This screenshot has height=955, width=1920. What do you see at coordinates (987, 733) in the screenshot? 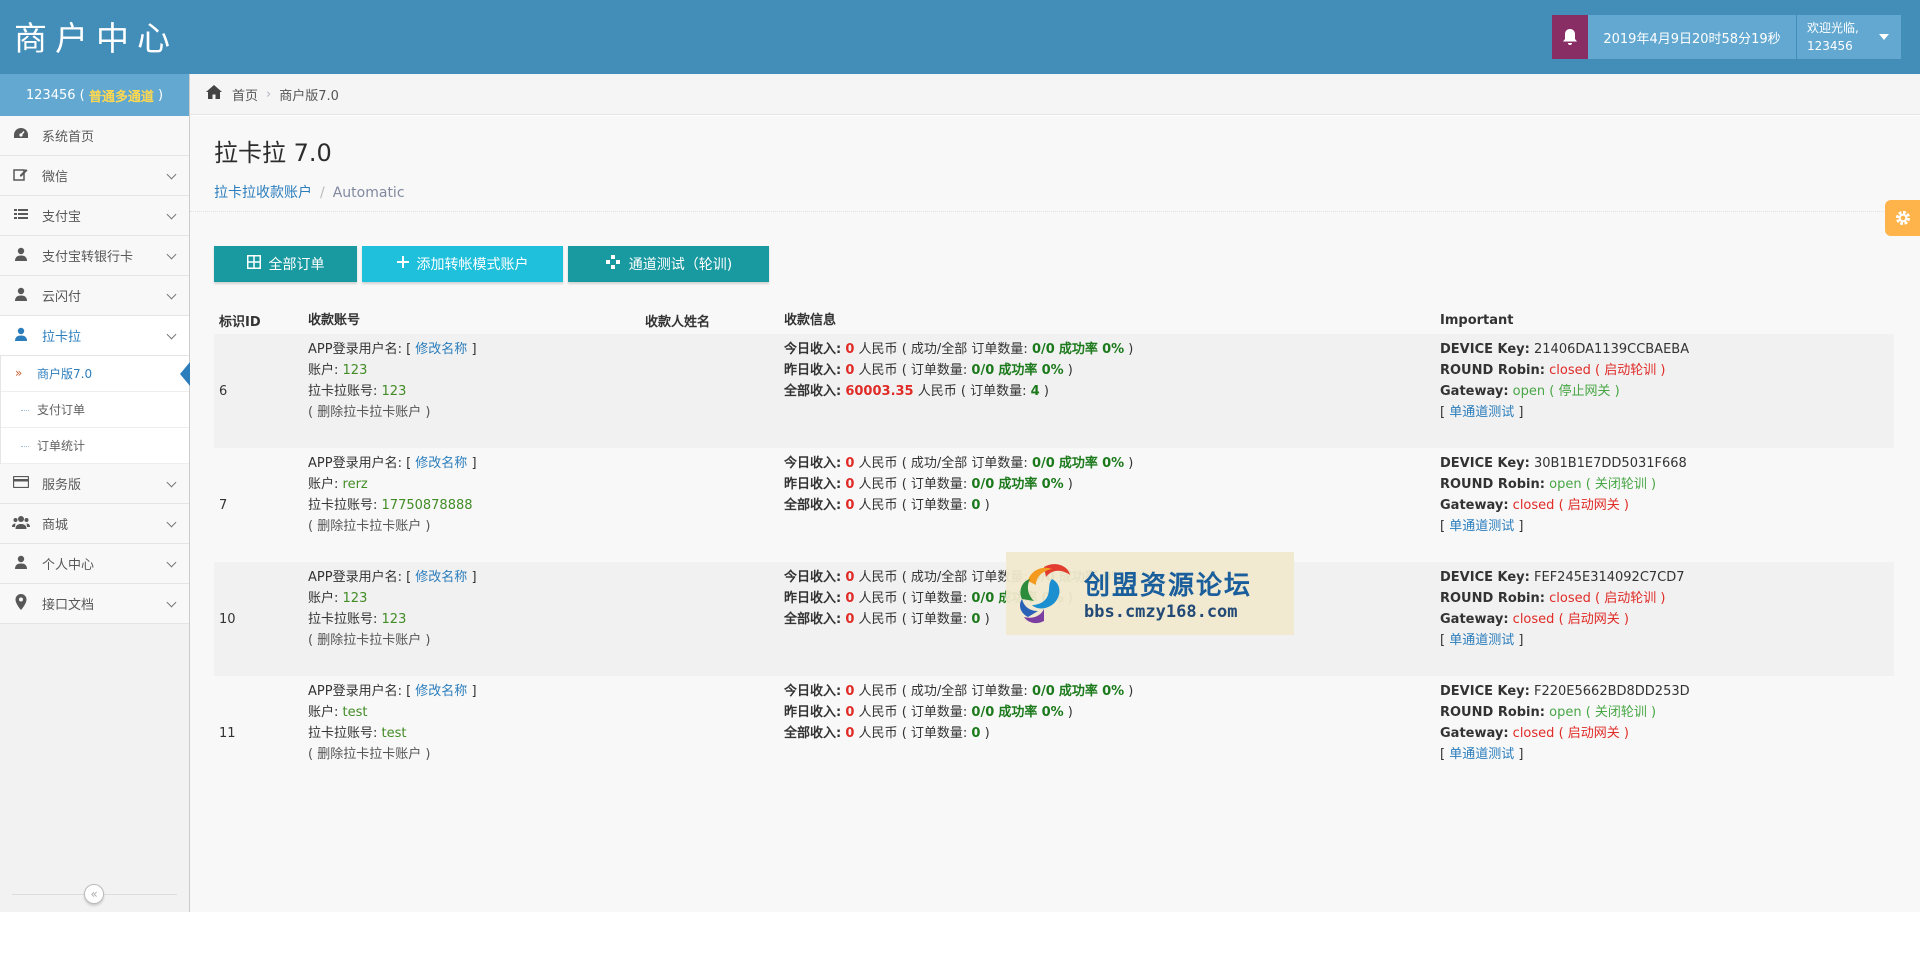
I see `close-paren: )` at bounding box center [987, 733].